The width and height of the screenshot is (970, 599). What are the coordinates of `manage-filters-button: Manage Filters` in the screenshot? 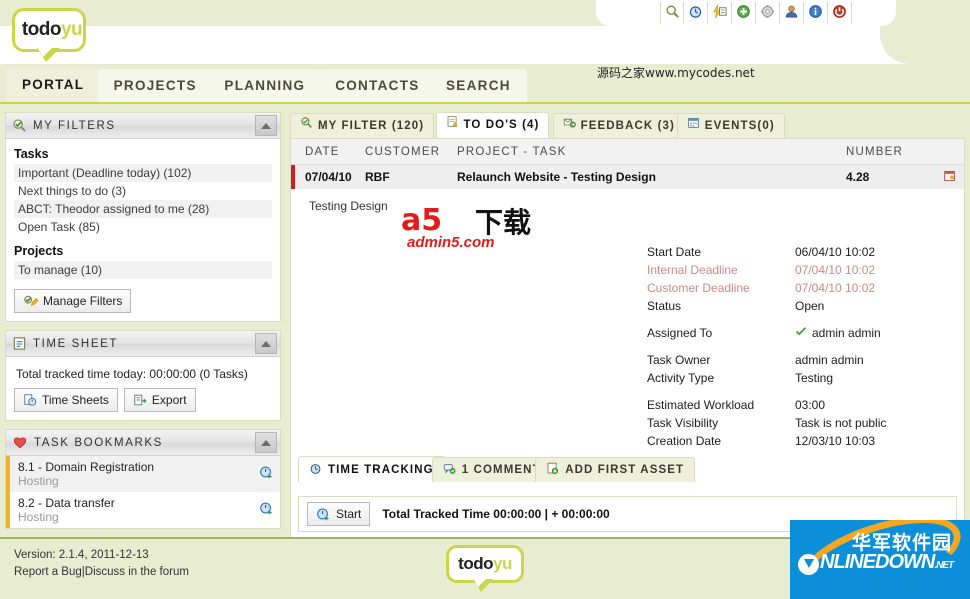 It's located at (73, 301).